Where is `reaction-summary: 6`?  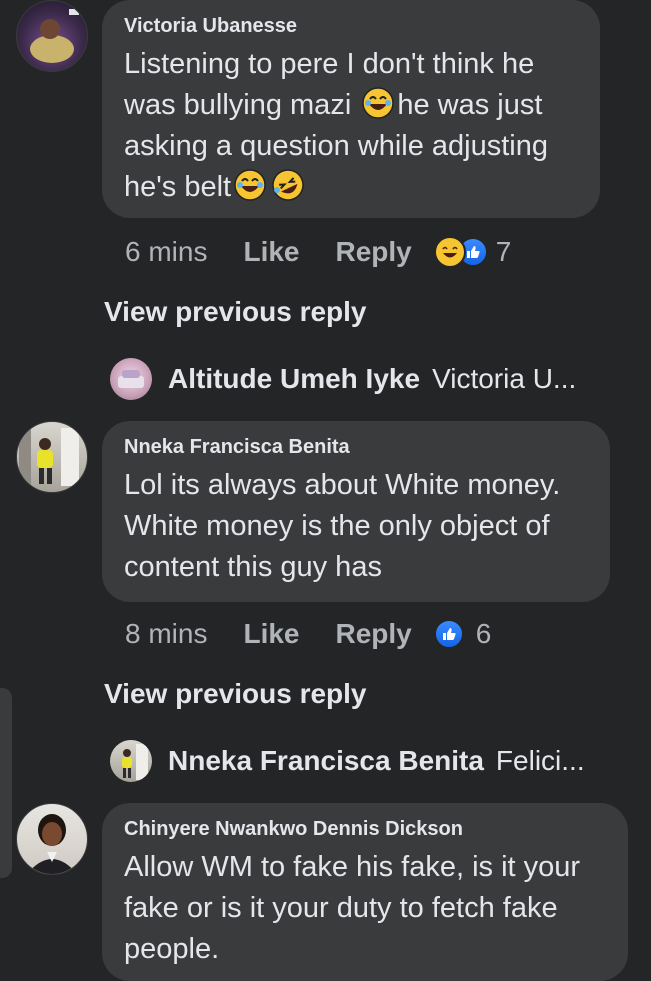
reaction-summary: 6 is located at coordinates (462, 634).